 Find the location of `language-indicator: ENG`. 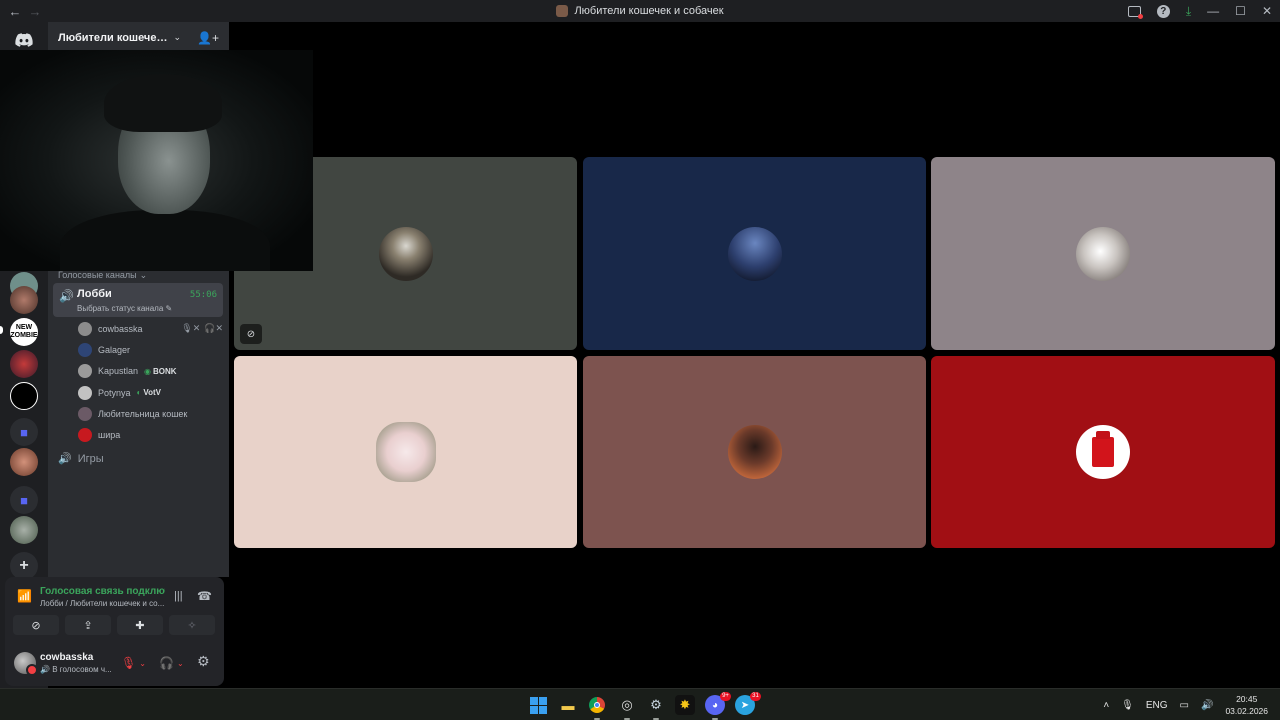

language-indicator: ENG is located at coordinates (1157, 705).